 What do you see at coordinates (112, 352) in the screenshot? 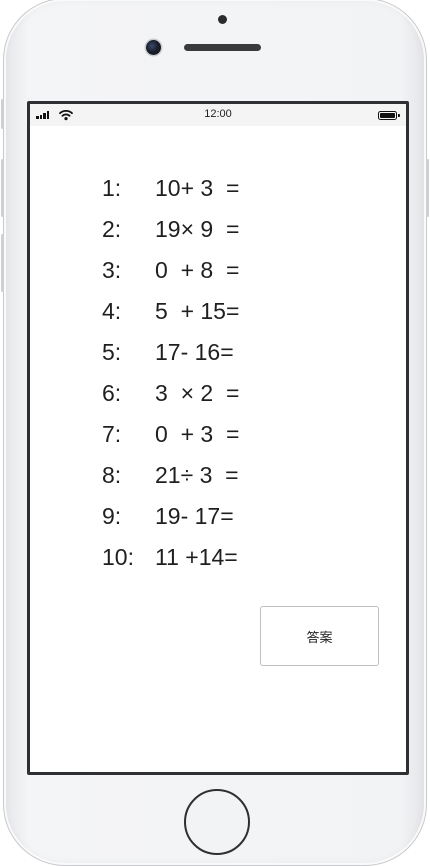
I see `question-number: 5:` at bounding box center [112, 352].